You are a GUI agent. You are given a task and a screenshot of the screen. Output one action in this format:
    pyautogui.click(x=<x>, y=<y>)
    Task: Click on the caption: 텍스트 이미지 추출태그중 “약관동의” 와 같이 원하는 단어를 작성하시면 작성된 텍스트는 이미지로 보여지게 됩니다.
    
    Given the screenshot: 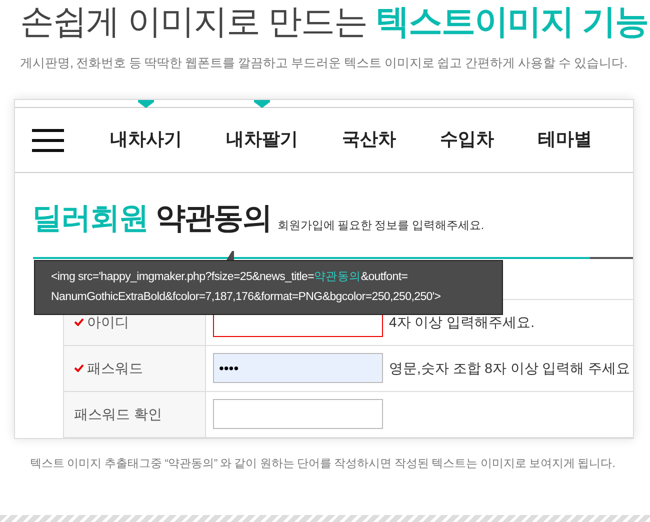 What is the action you would take?
    pyautogui.click(x=323, y=464)
    